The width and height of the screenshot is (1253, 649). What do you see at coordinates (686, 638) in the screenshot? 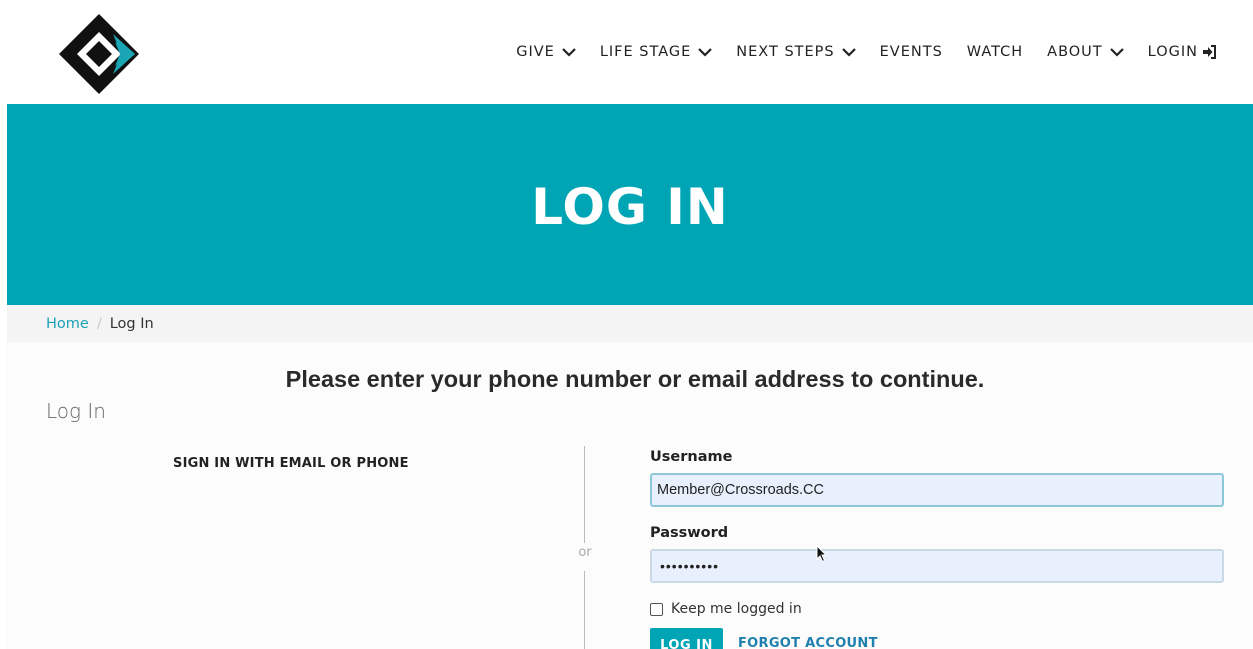
I see `login-button: LOG IN` at bounding box center [686, 638].